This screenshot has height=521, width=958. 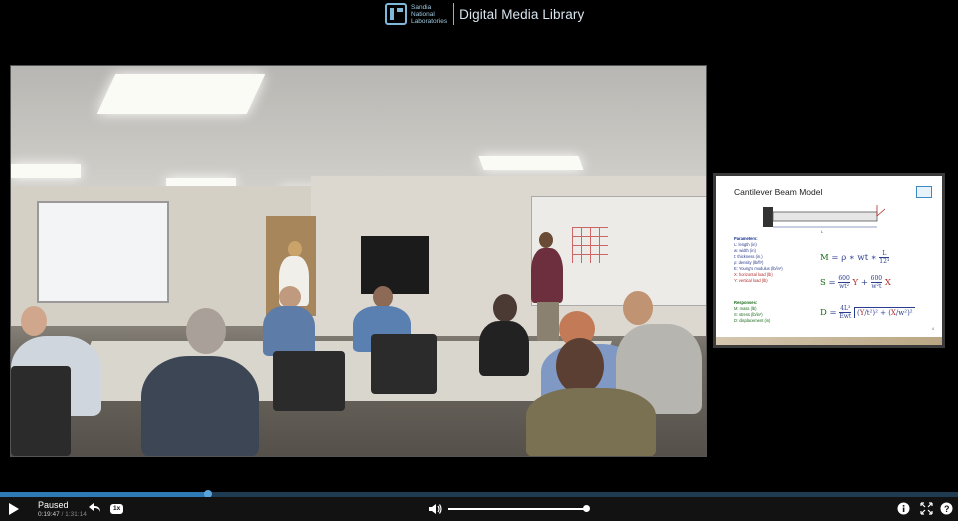 I want to click on scene-projection-screen, so click(x=103, y=252).